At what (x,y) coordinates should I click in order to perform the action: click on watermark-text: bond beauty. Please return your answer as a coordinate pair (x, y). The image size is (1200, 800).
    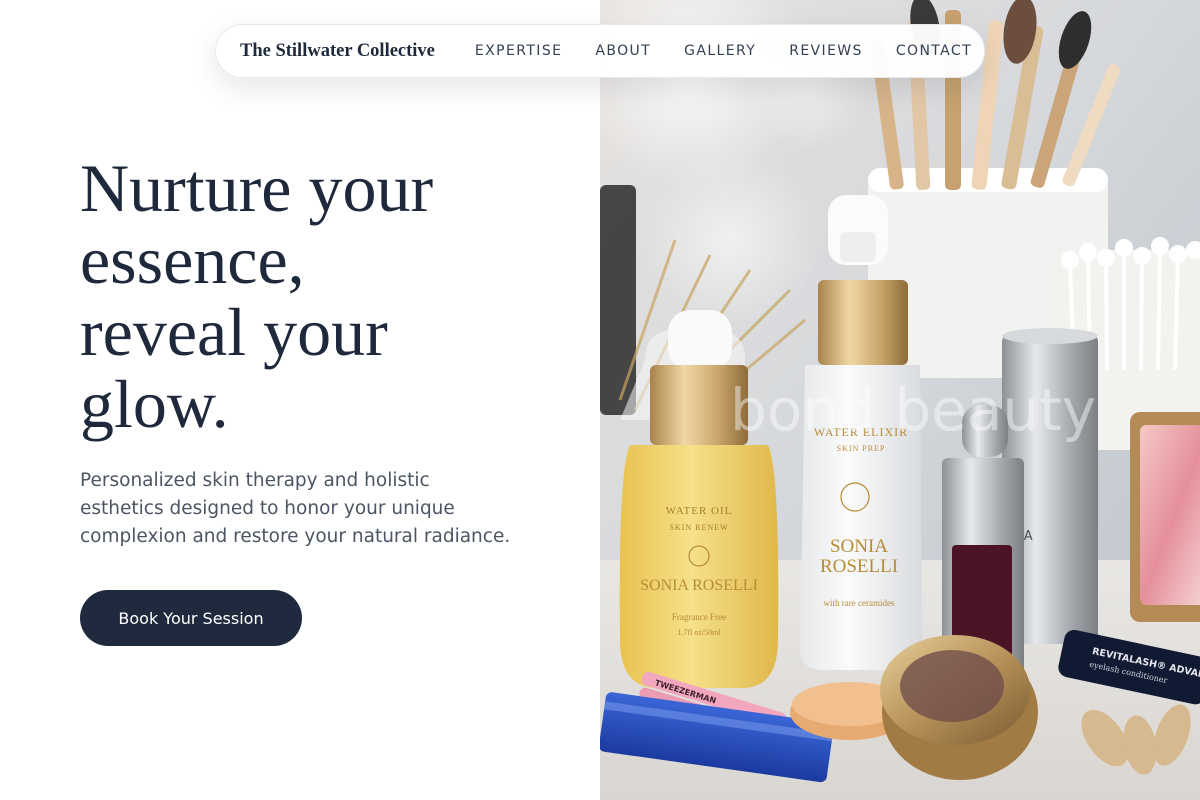
    Looking at the image, I should click on (913, 410).